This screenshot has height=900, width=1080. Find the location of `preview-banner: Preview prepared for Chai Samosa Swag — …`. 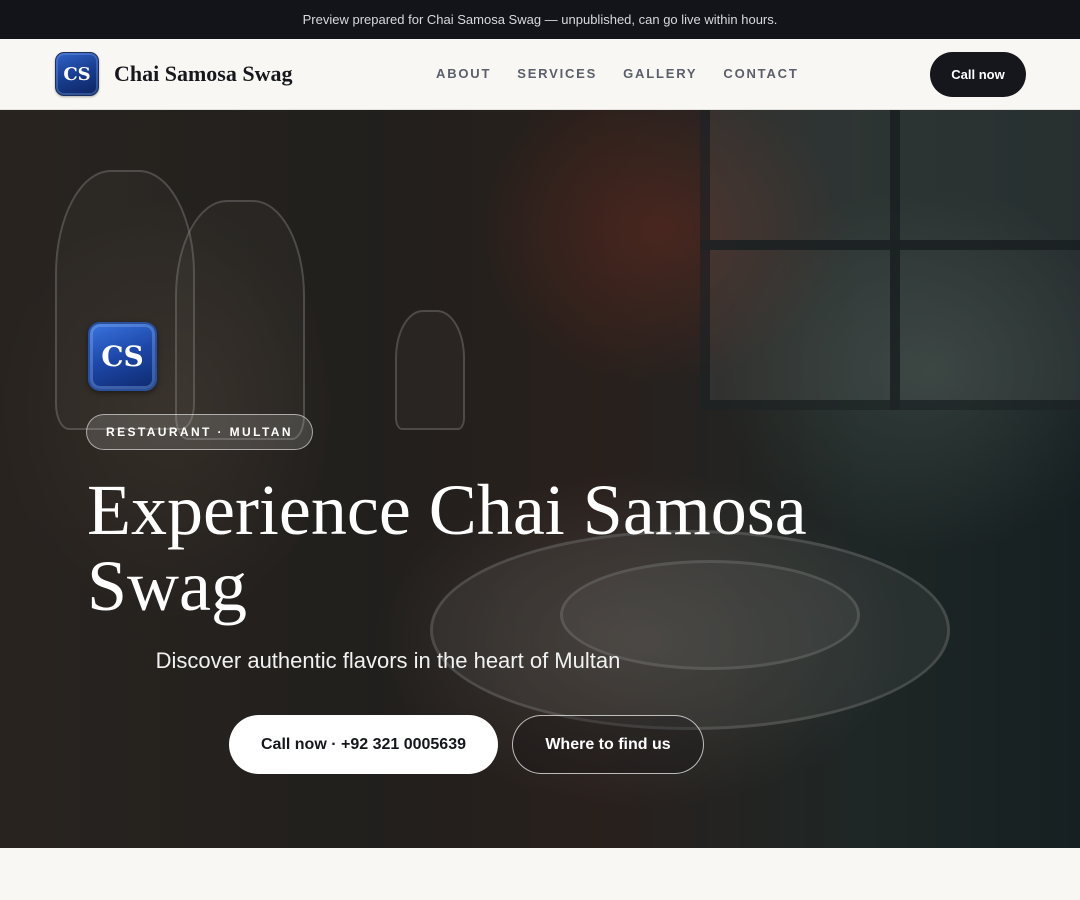

preview-banner: Preview prepared for Chai Samosa Swag — … is located at coordinates (540, 19).